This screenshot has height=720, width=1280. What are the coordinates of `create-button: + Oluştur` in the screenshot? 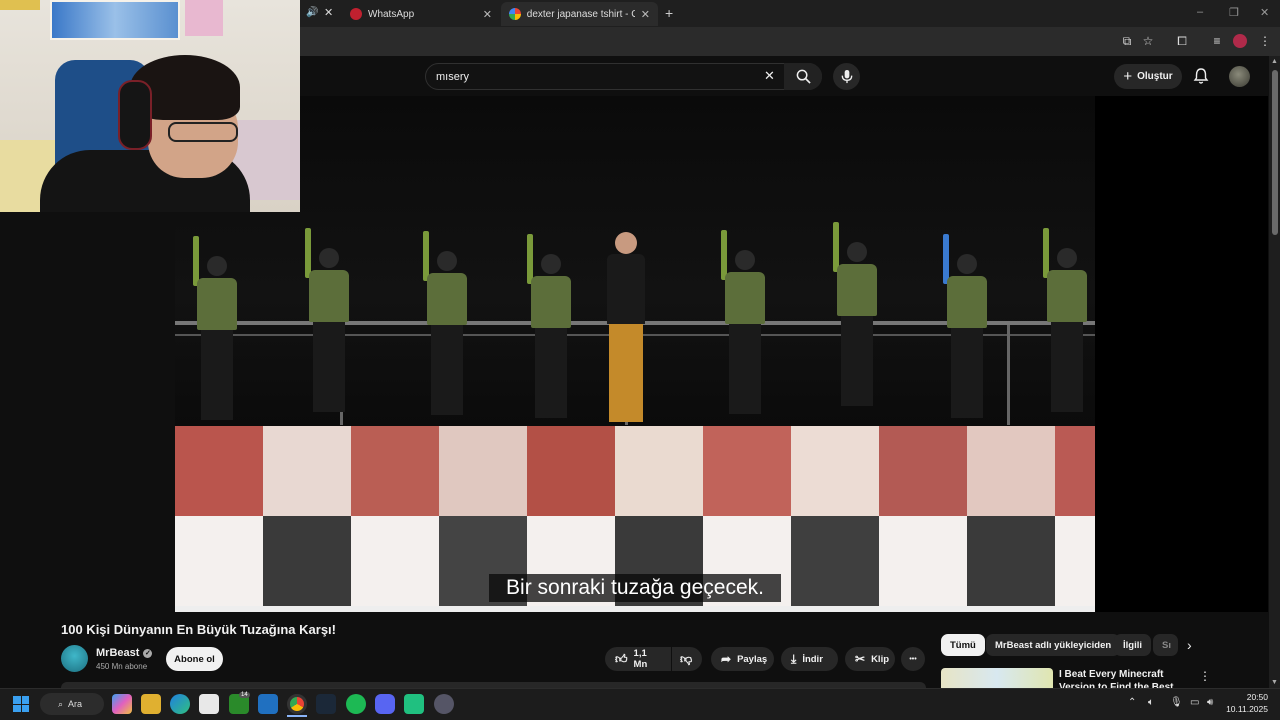 It's located at (1148, 76).